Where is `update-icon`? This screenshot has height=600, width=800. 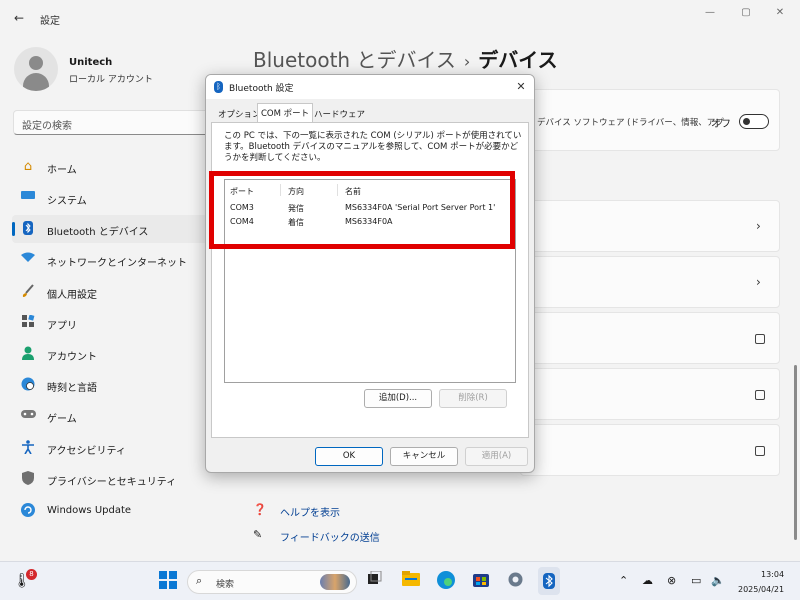
update-icon is located at coordinates (28, 511).